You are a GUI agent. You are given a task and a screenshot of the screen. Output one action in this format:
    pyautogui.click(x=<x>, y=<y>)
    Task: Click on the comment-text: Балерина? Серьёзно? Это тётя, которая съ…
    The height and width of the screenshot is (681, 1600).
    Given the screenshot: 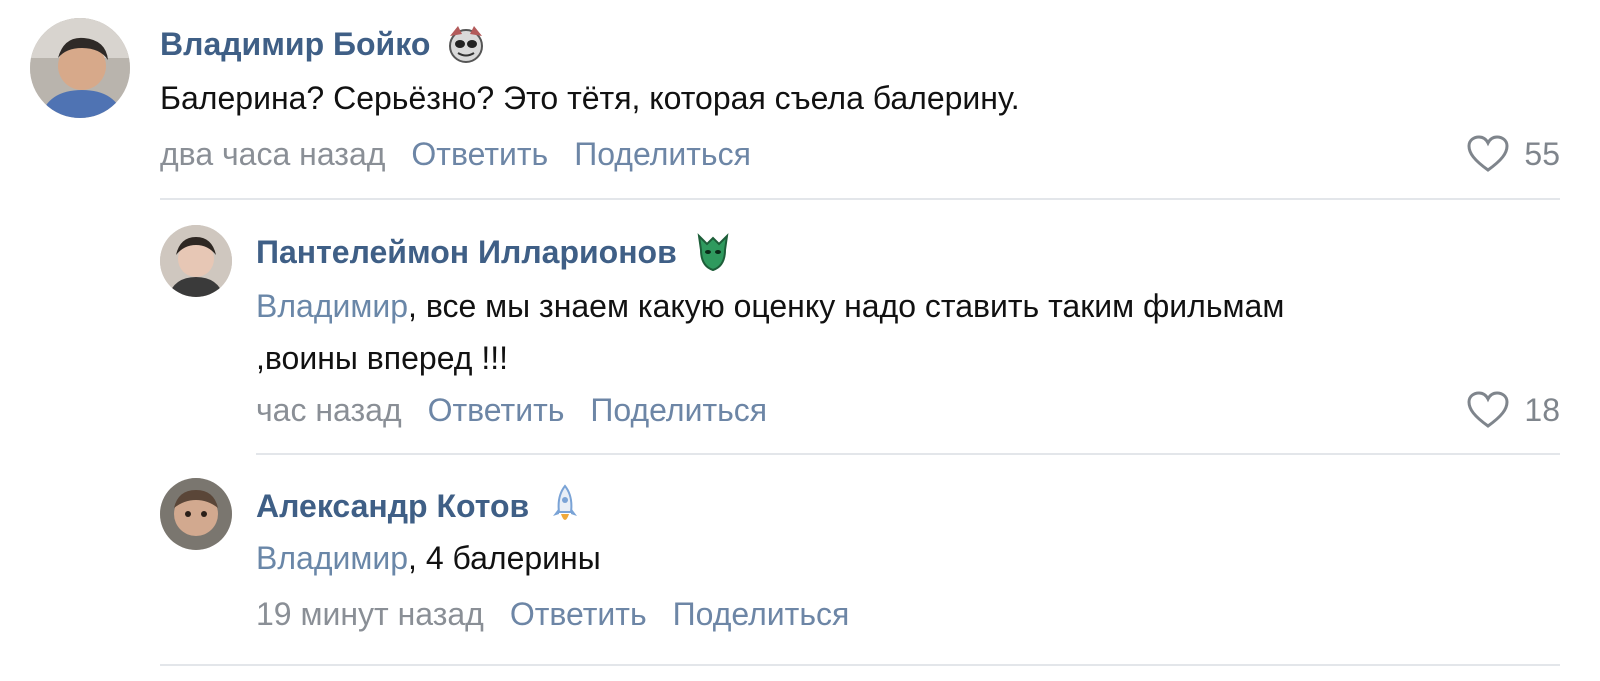 What is the action you would take?
    pyautogui.click(x=590, y=98)
    